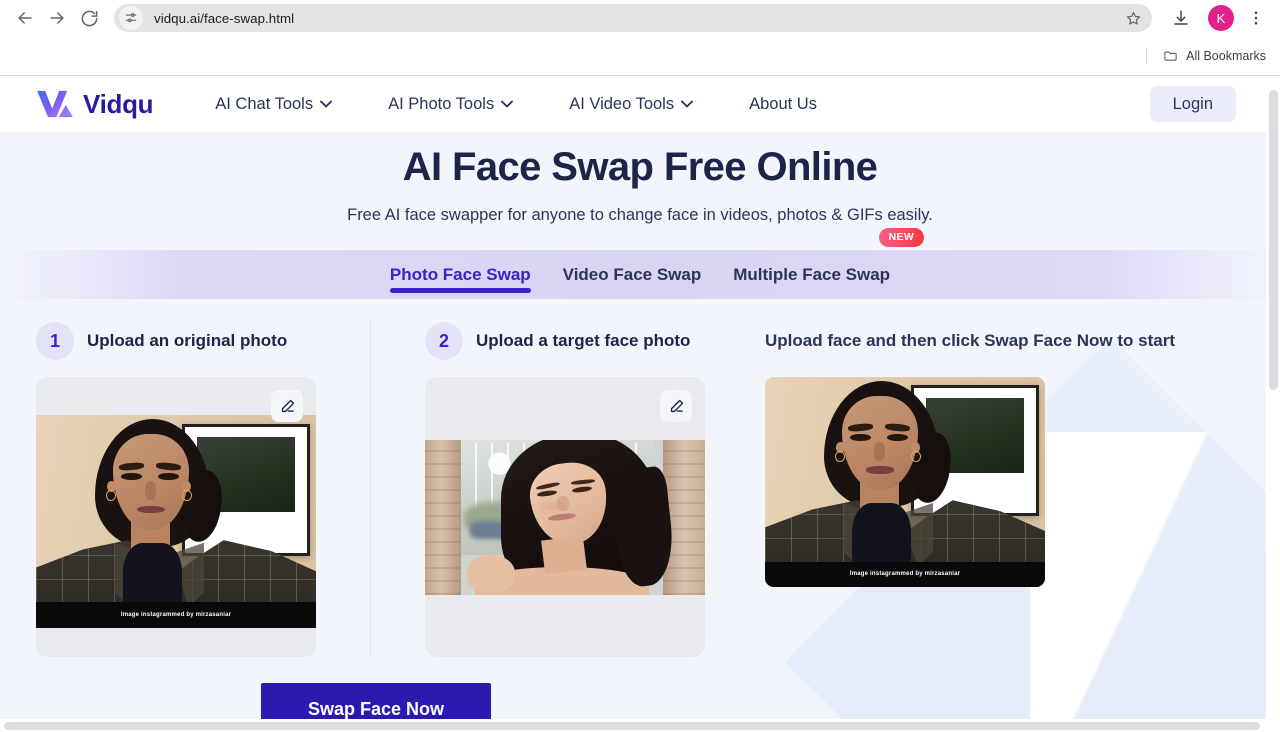 This screenshot has width=1280, height=732. I want to click on nav-label: About Us, so click(783, 103).